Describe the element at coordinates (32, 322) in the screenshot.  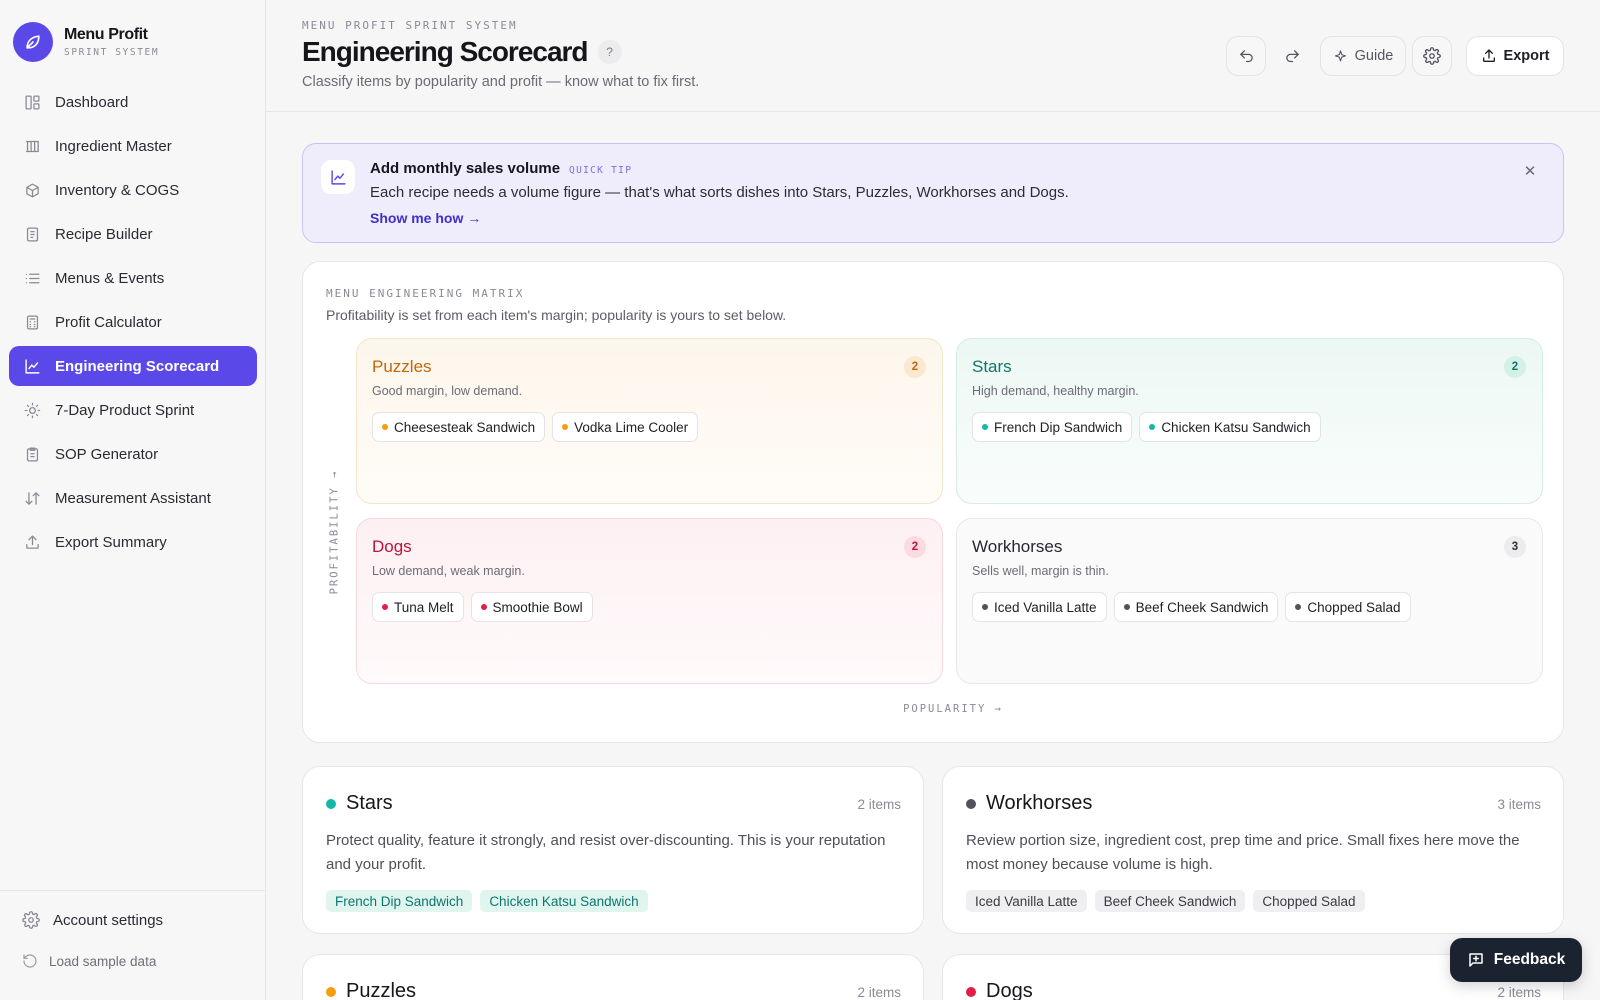
I see `calculator-icon` at that location.